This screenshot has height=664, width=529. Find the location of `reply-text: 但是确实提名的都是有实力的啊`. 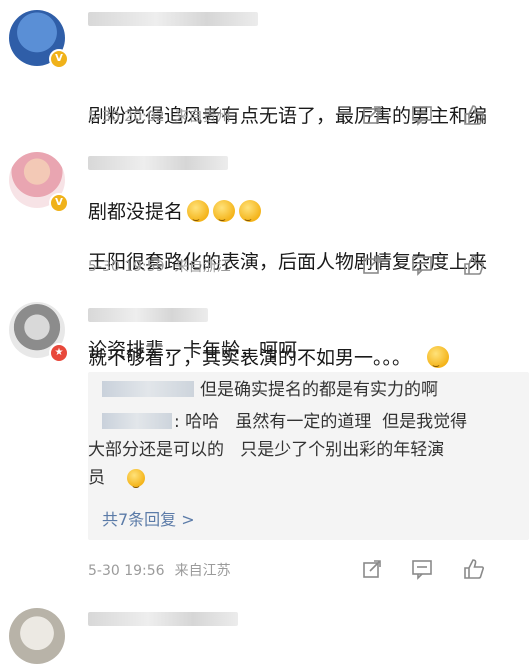

reply-text: 但是确实提名的都是有实力的啊 is located at coordinates (319, 390).